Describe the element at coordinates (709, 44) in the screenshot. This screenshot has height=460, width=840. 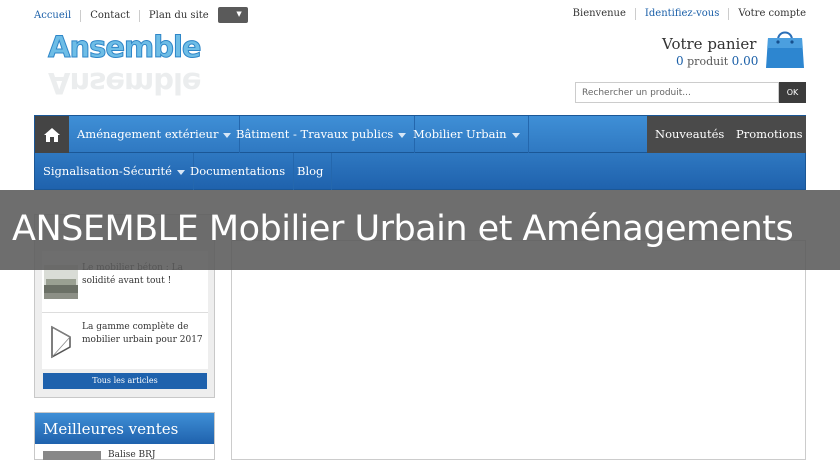
I see `cart-title: Votre panier` at that location.